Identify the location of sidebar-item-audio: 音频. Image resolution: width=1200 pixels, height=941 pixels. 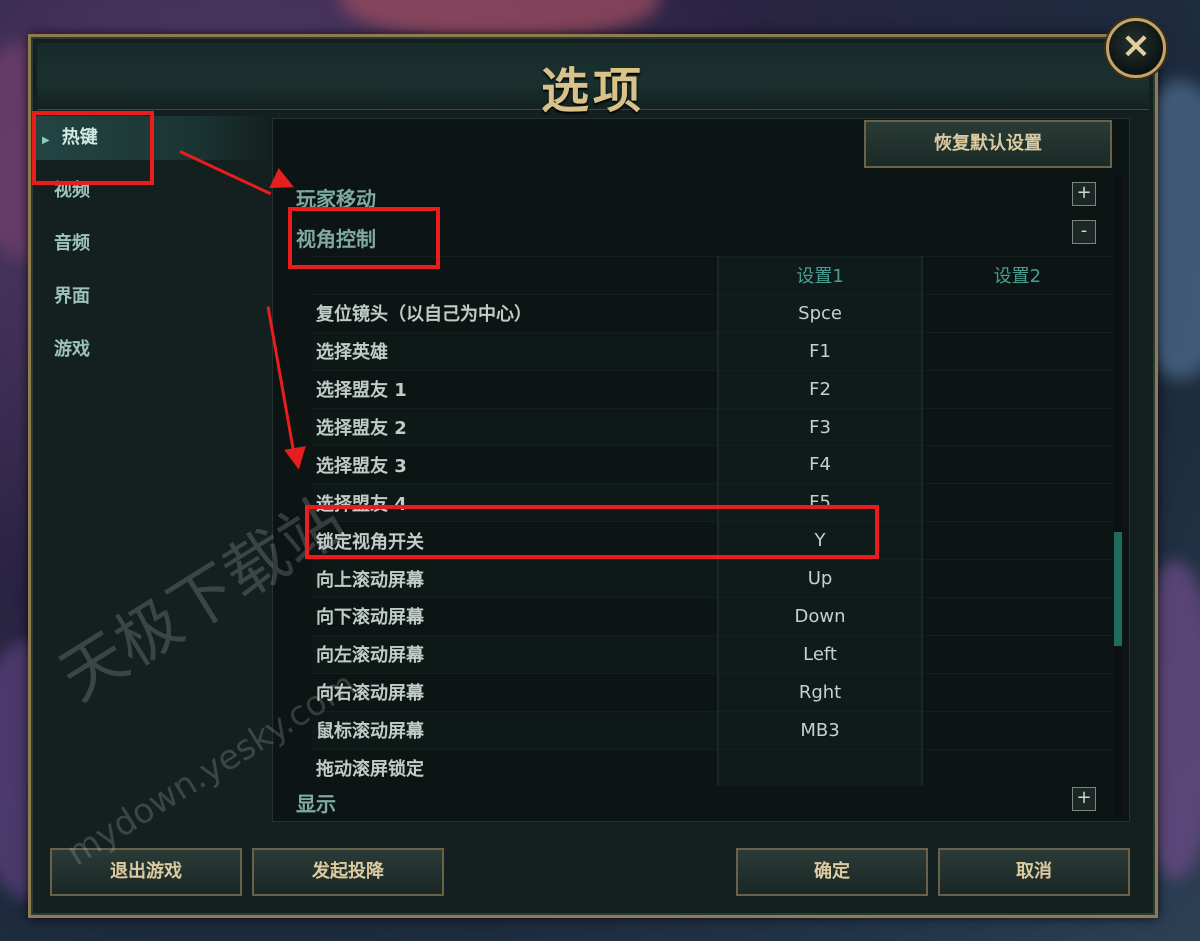
(154, 244).